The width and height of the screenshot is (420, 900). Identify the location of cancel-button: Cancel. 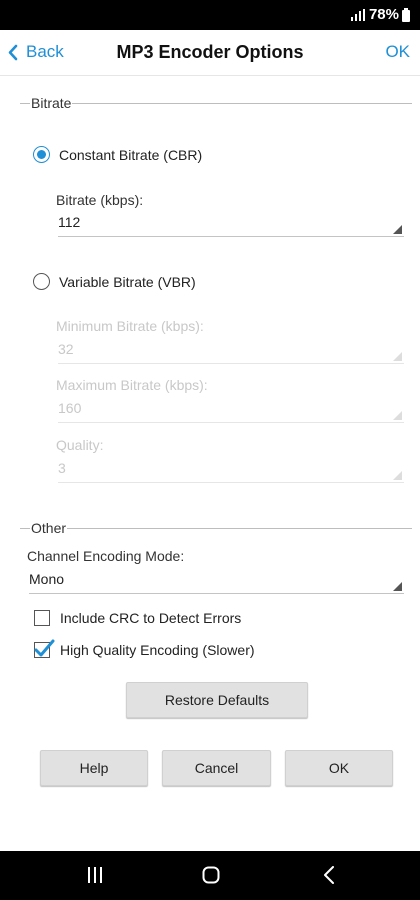
(216, 768).